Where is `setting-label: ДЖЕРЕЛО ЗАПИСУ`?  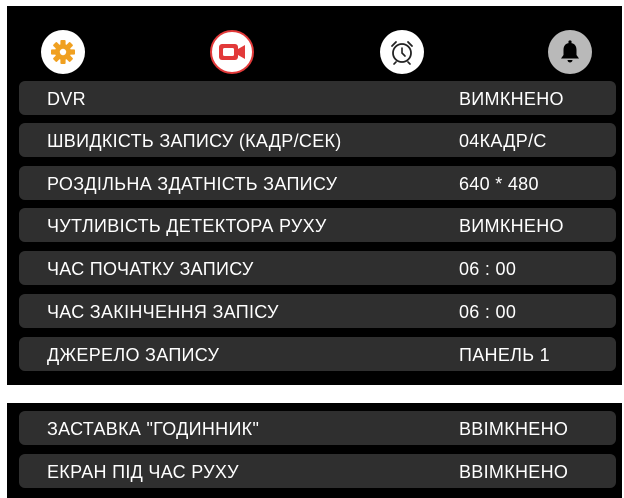
setting-label: ДЖЕРЕЛО ЗАПИСУ is located at coordinates (133, 355).